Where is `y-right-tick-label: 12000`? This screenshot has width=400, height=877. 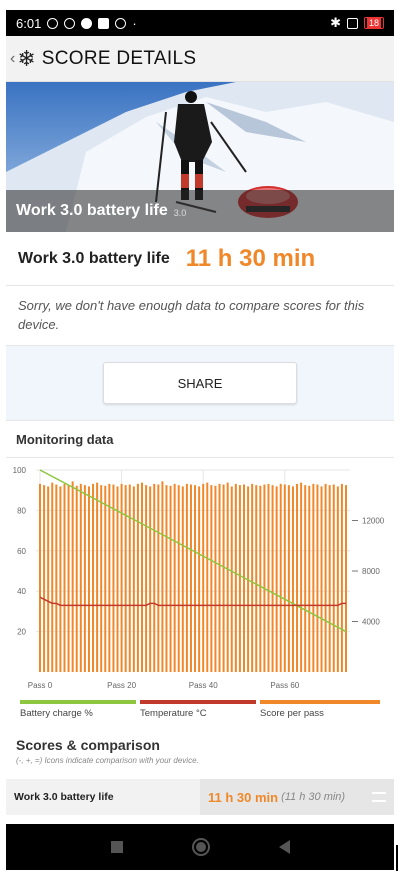
y-right-tick-label: 12000 is located at coordinates (373, 521).